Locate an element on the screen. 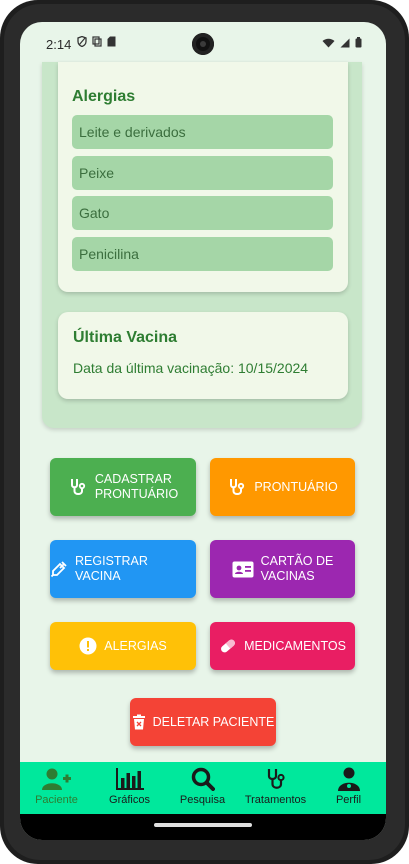  syringe-icon is located at coordinates (58, 569).